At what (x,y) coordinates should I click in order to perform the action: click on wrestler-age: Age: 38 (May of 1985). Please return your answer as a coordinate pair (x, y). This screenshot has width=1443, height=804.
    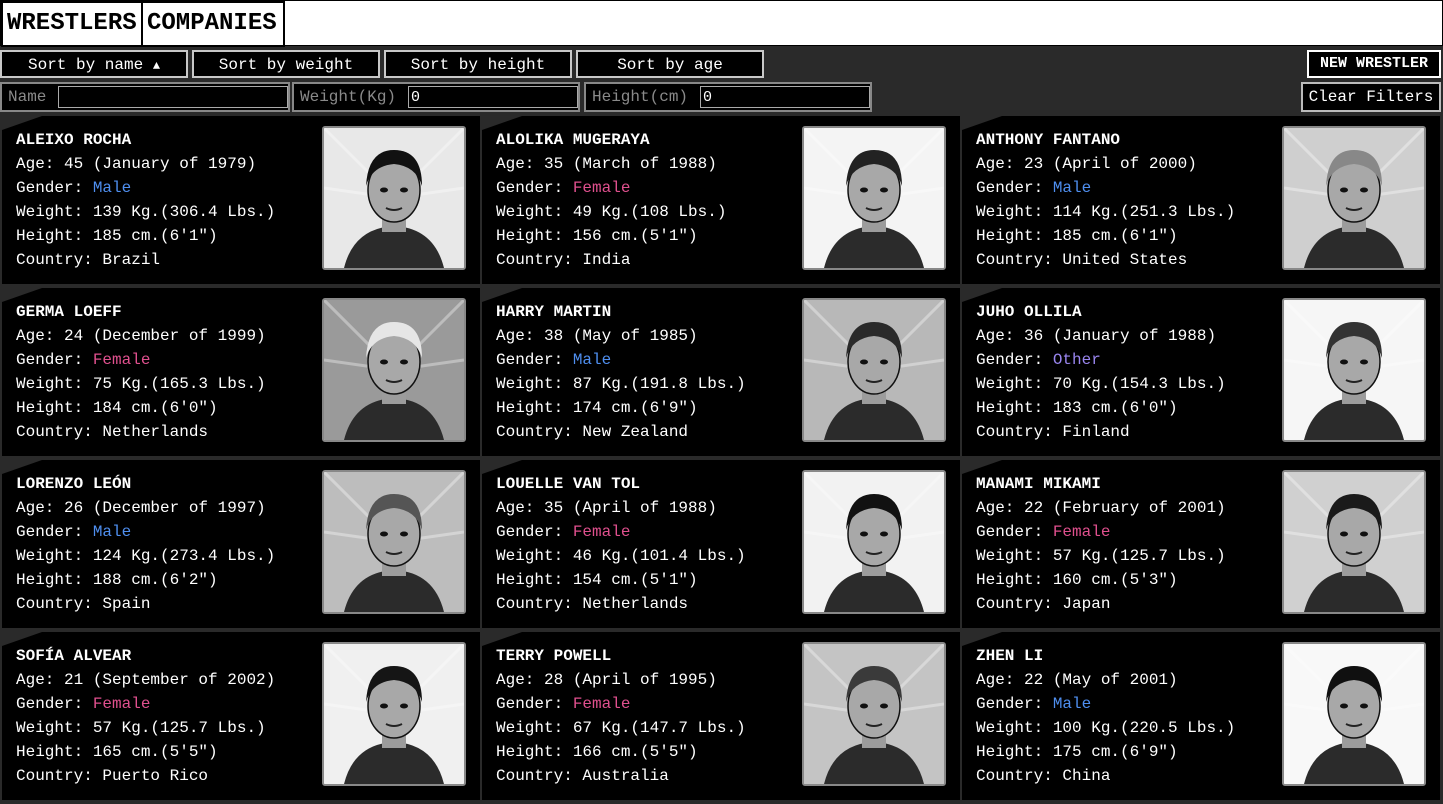
    Looking at the image, I should click on (597, 336).